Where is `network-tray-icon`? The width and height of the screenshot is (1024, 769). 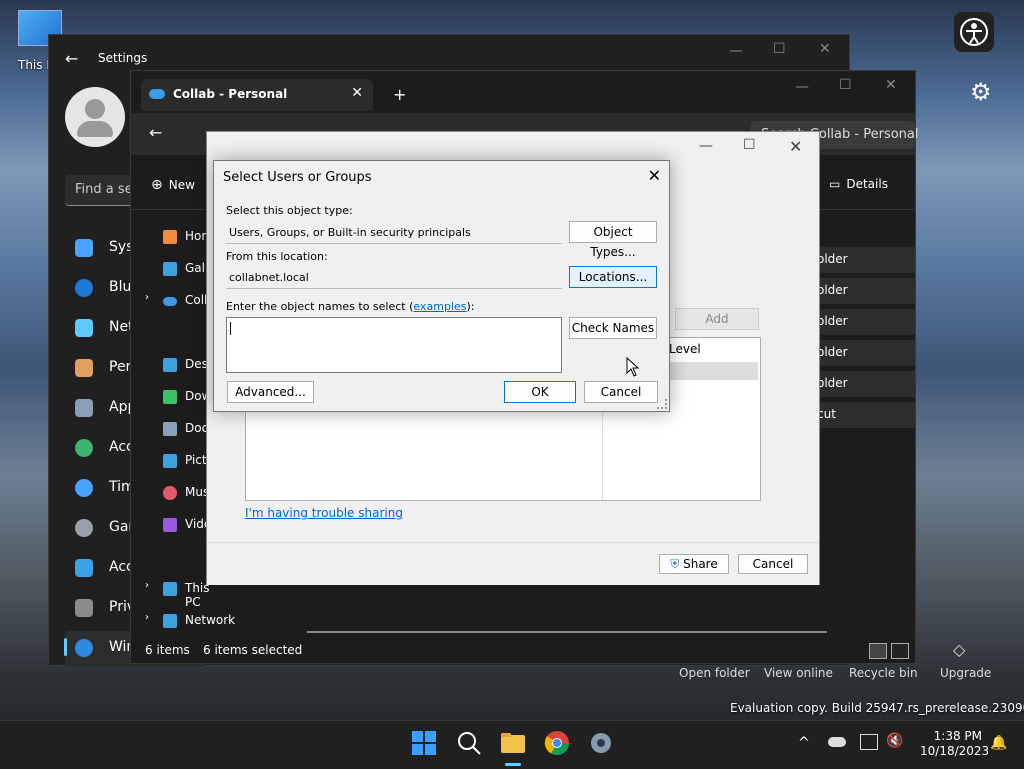
network-tray-icon is located at coordinates (869, 742).